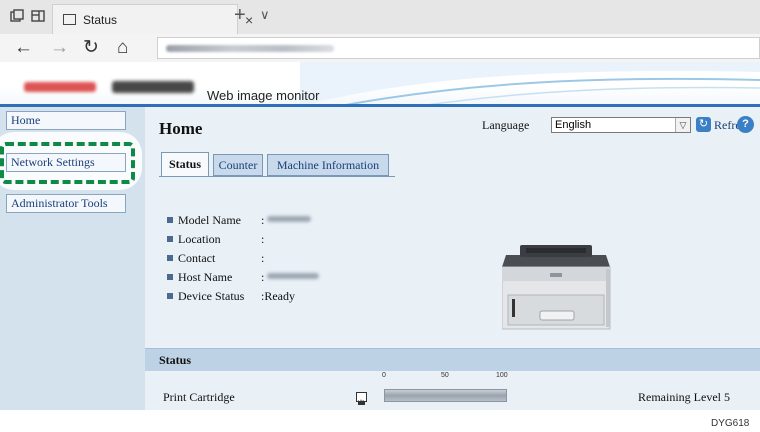 This screenshot has width=760, height=432. Describe the element at coordinates (23, 47) in the screenshot. I see `back-button: ←` at that location.